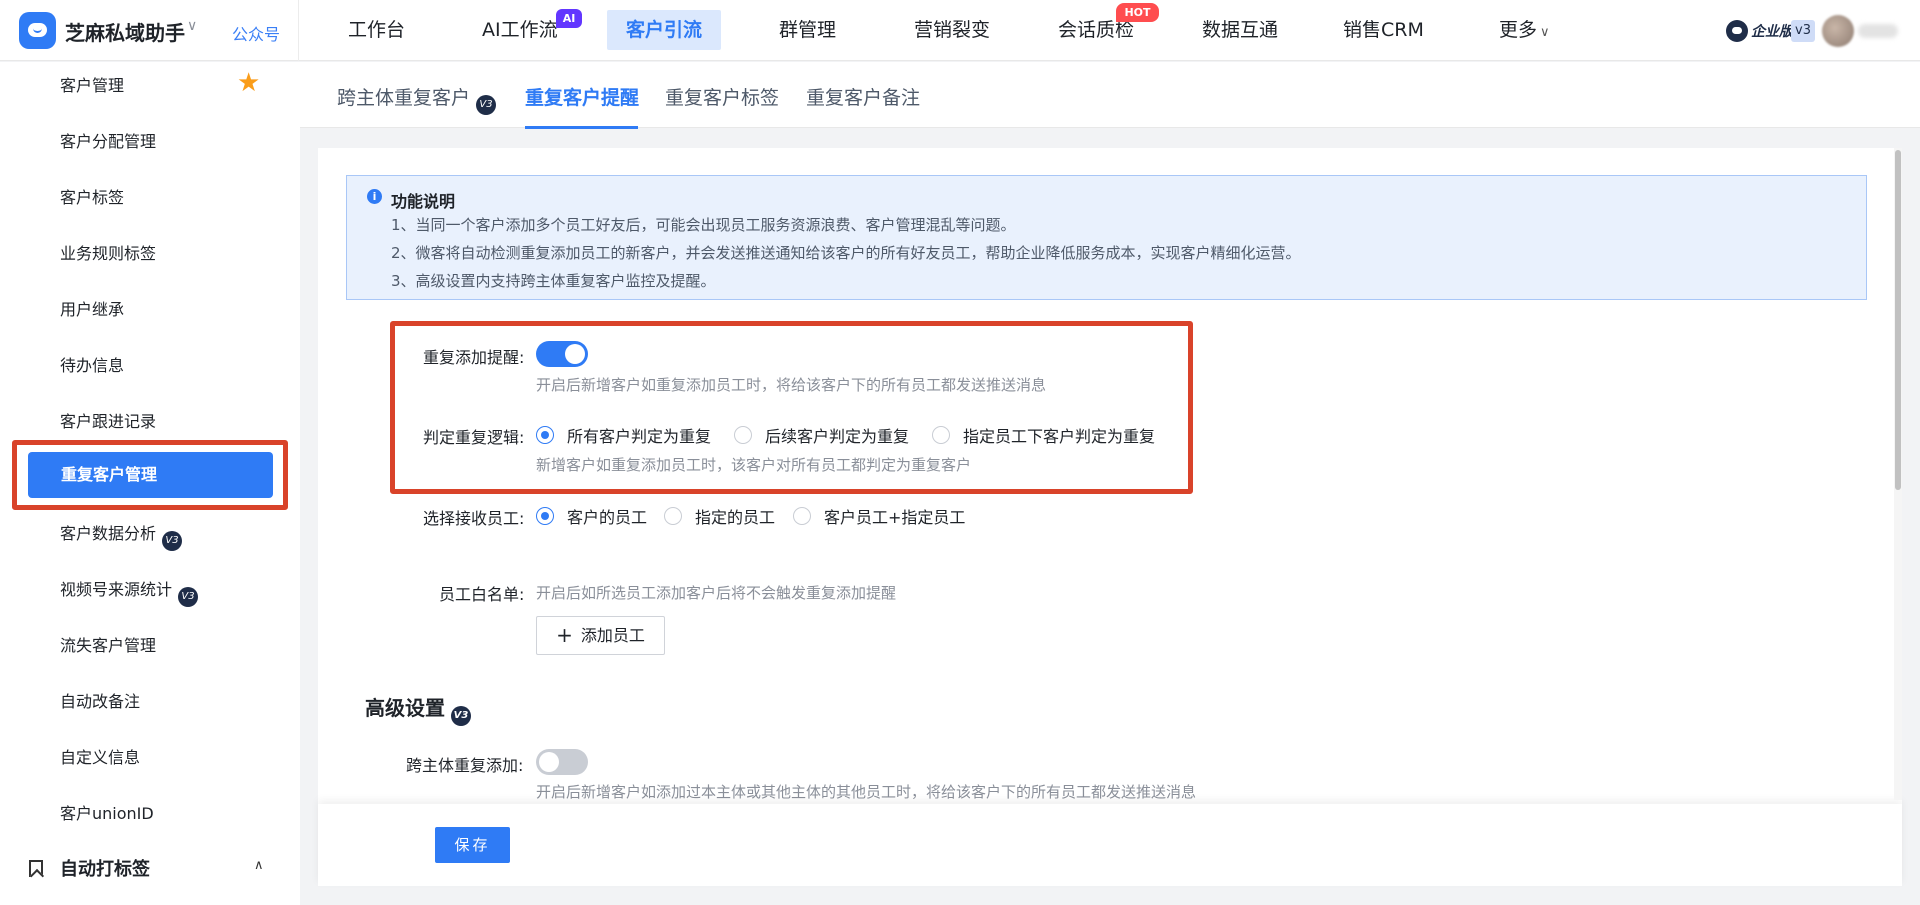  Describe the element at coordinates (607, 517) in the screenshot. I see `radio-label: 客户的员工` at that location.